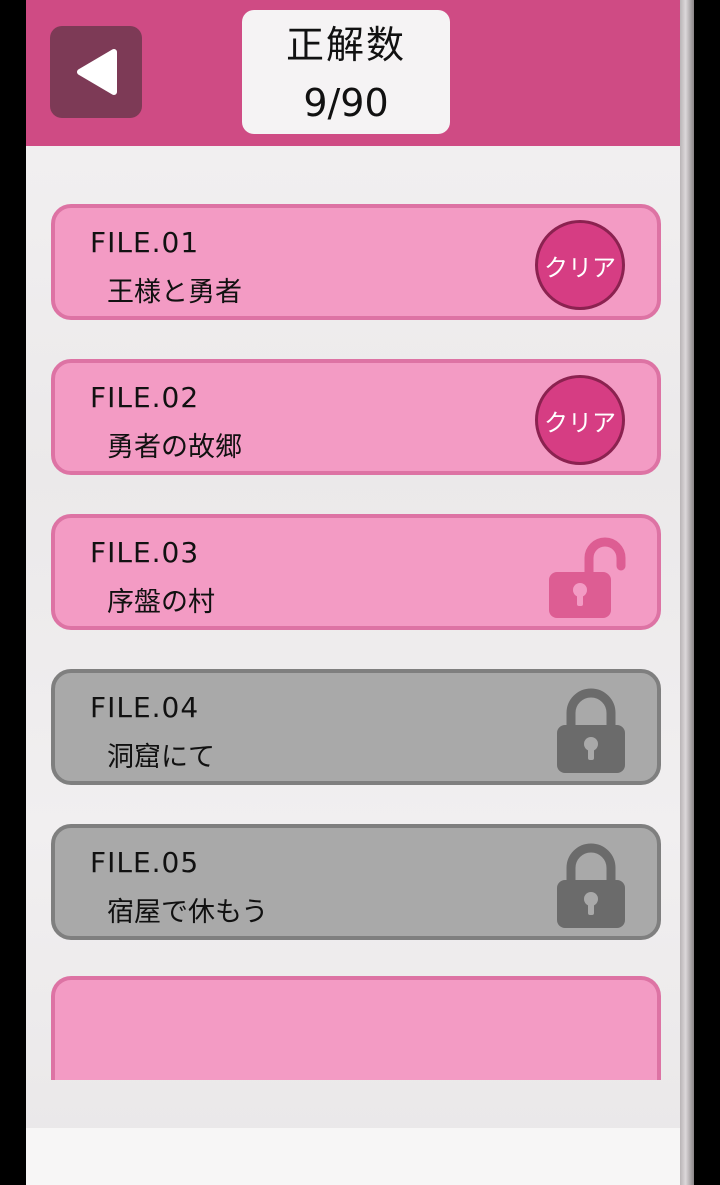 This screenshot has width=720, height=1185. Describe the element at coordinates (356, 572) in the screenshot. I see `file-card-03: FILE.03 序盤の村` at that location.